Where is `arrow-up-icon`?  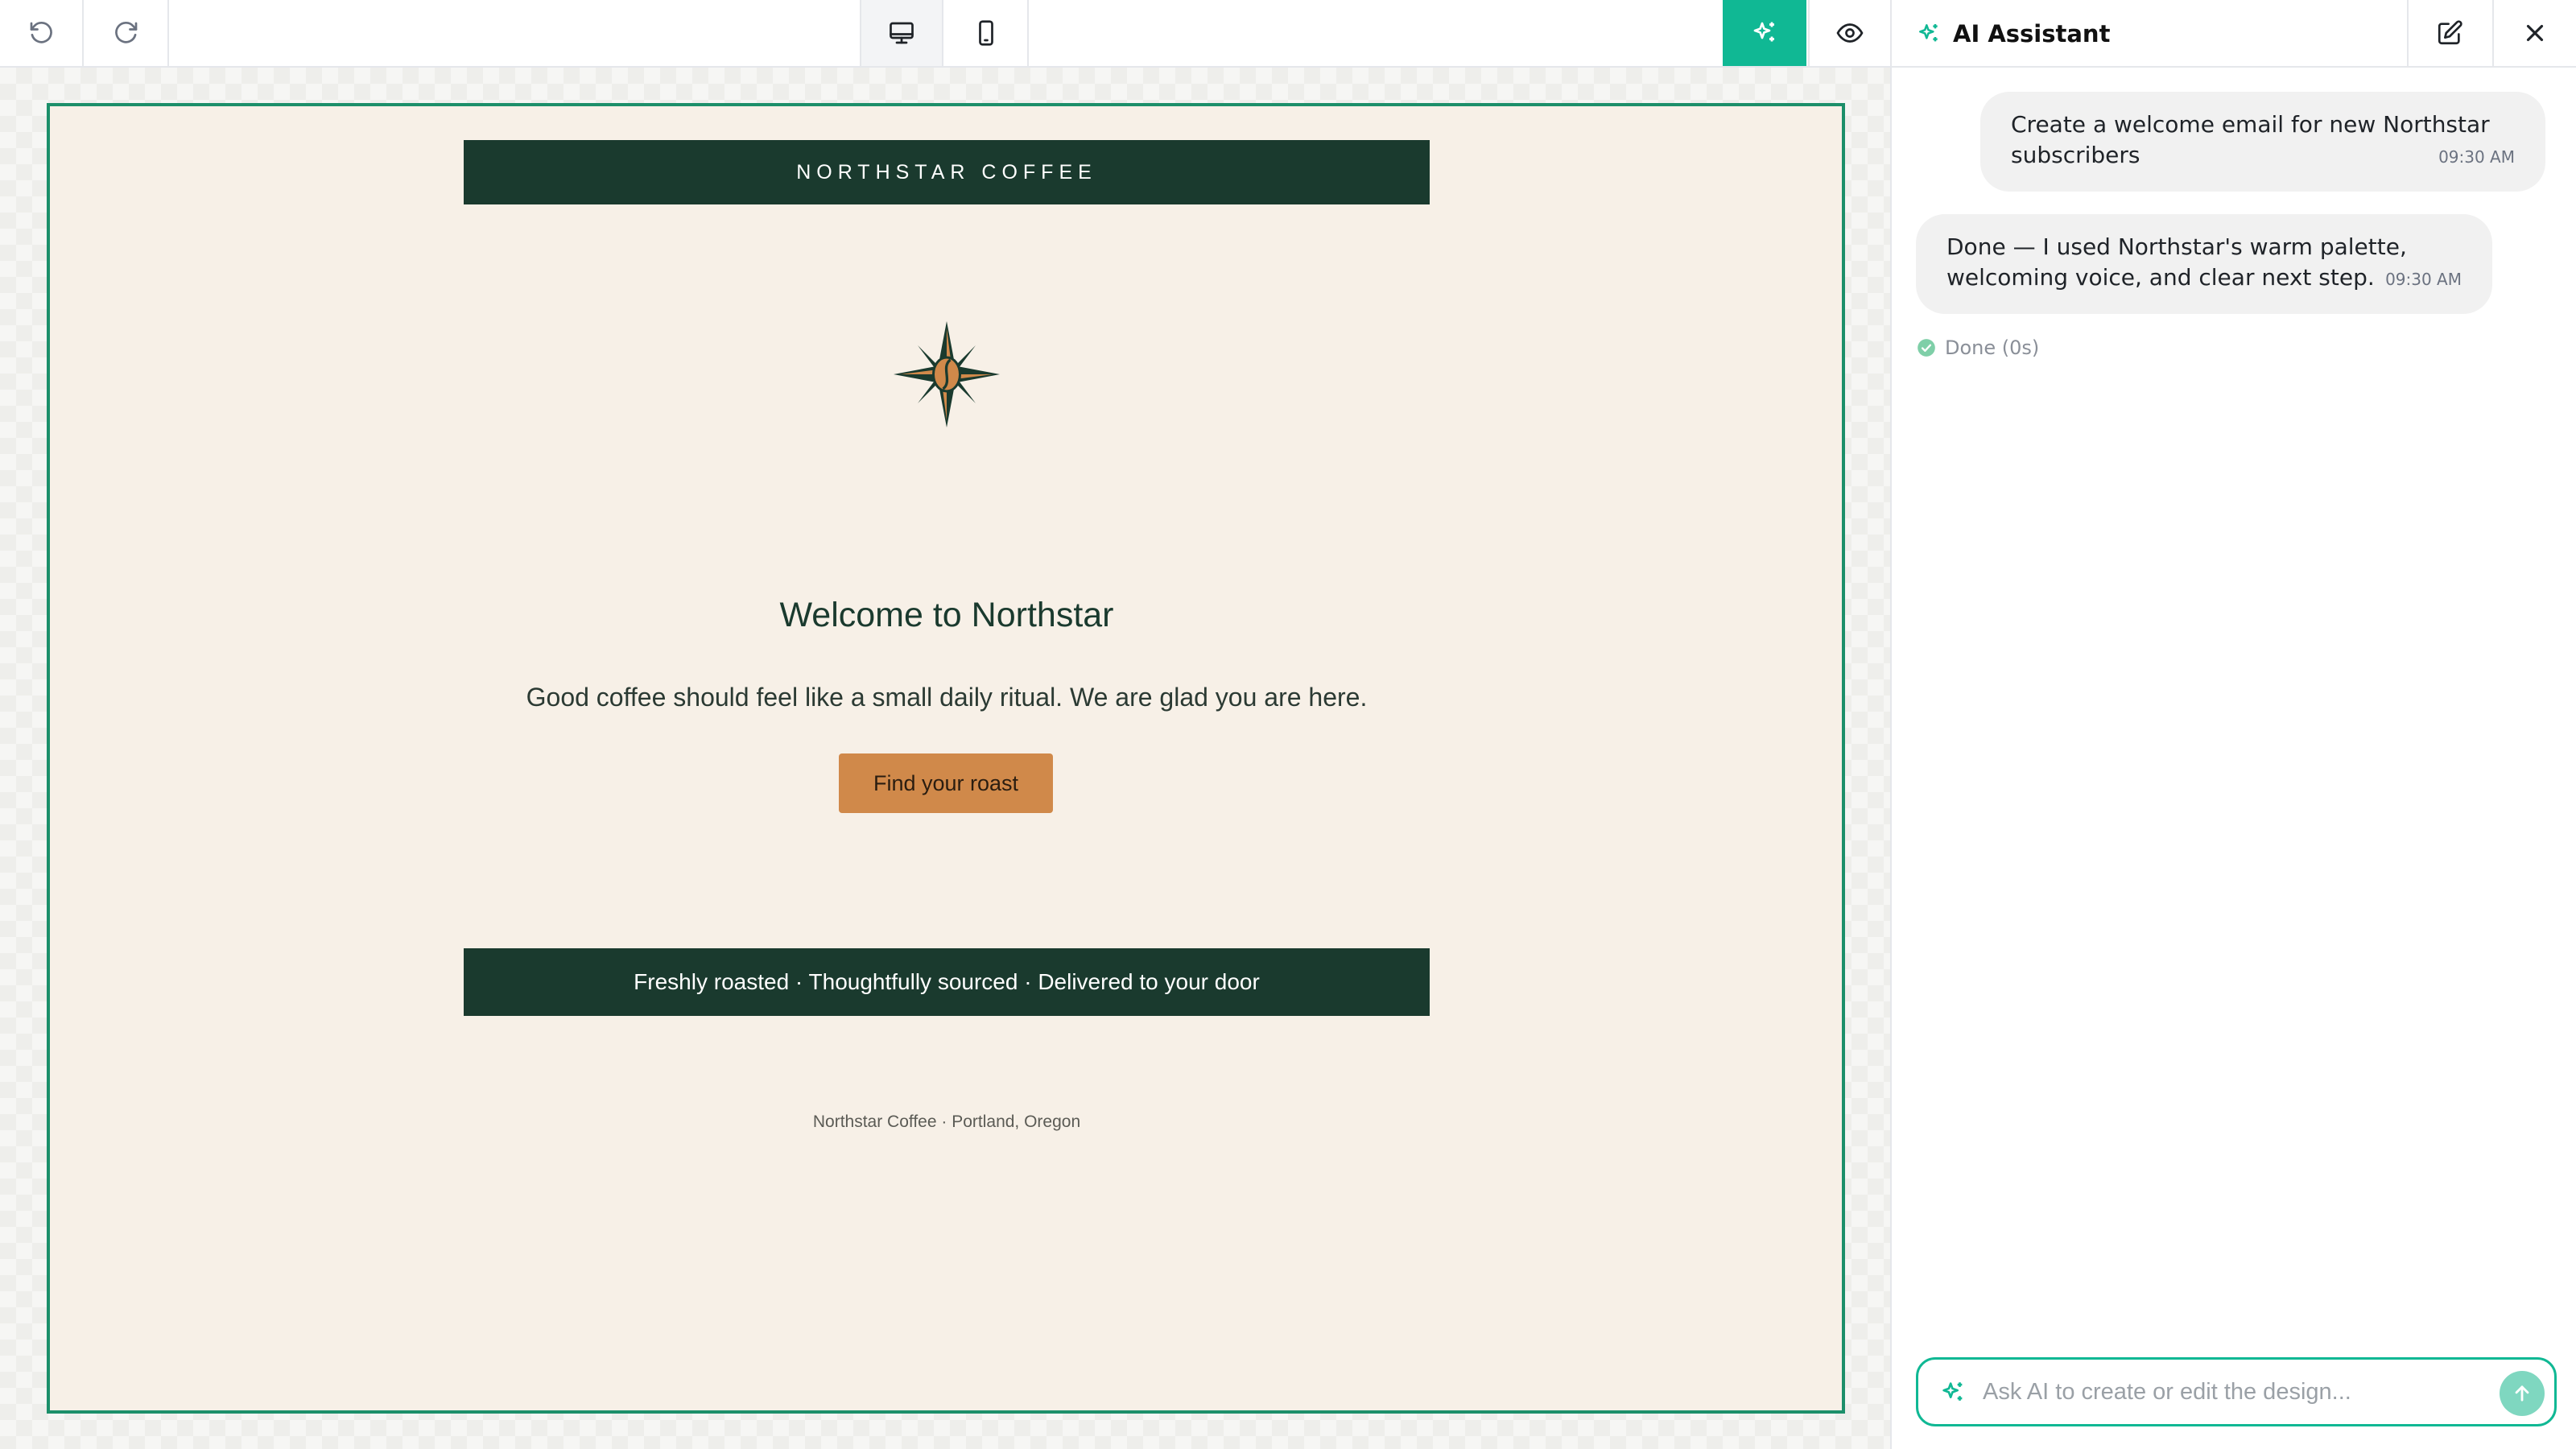 arrow-up-icon is located at coordinates (2522, 1393).